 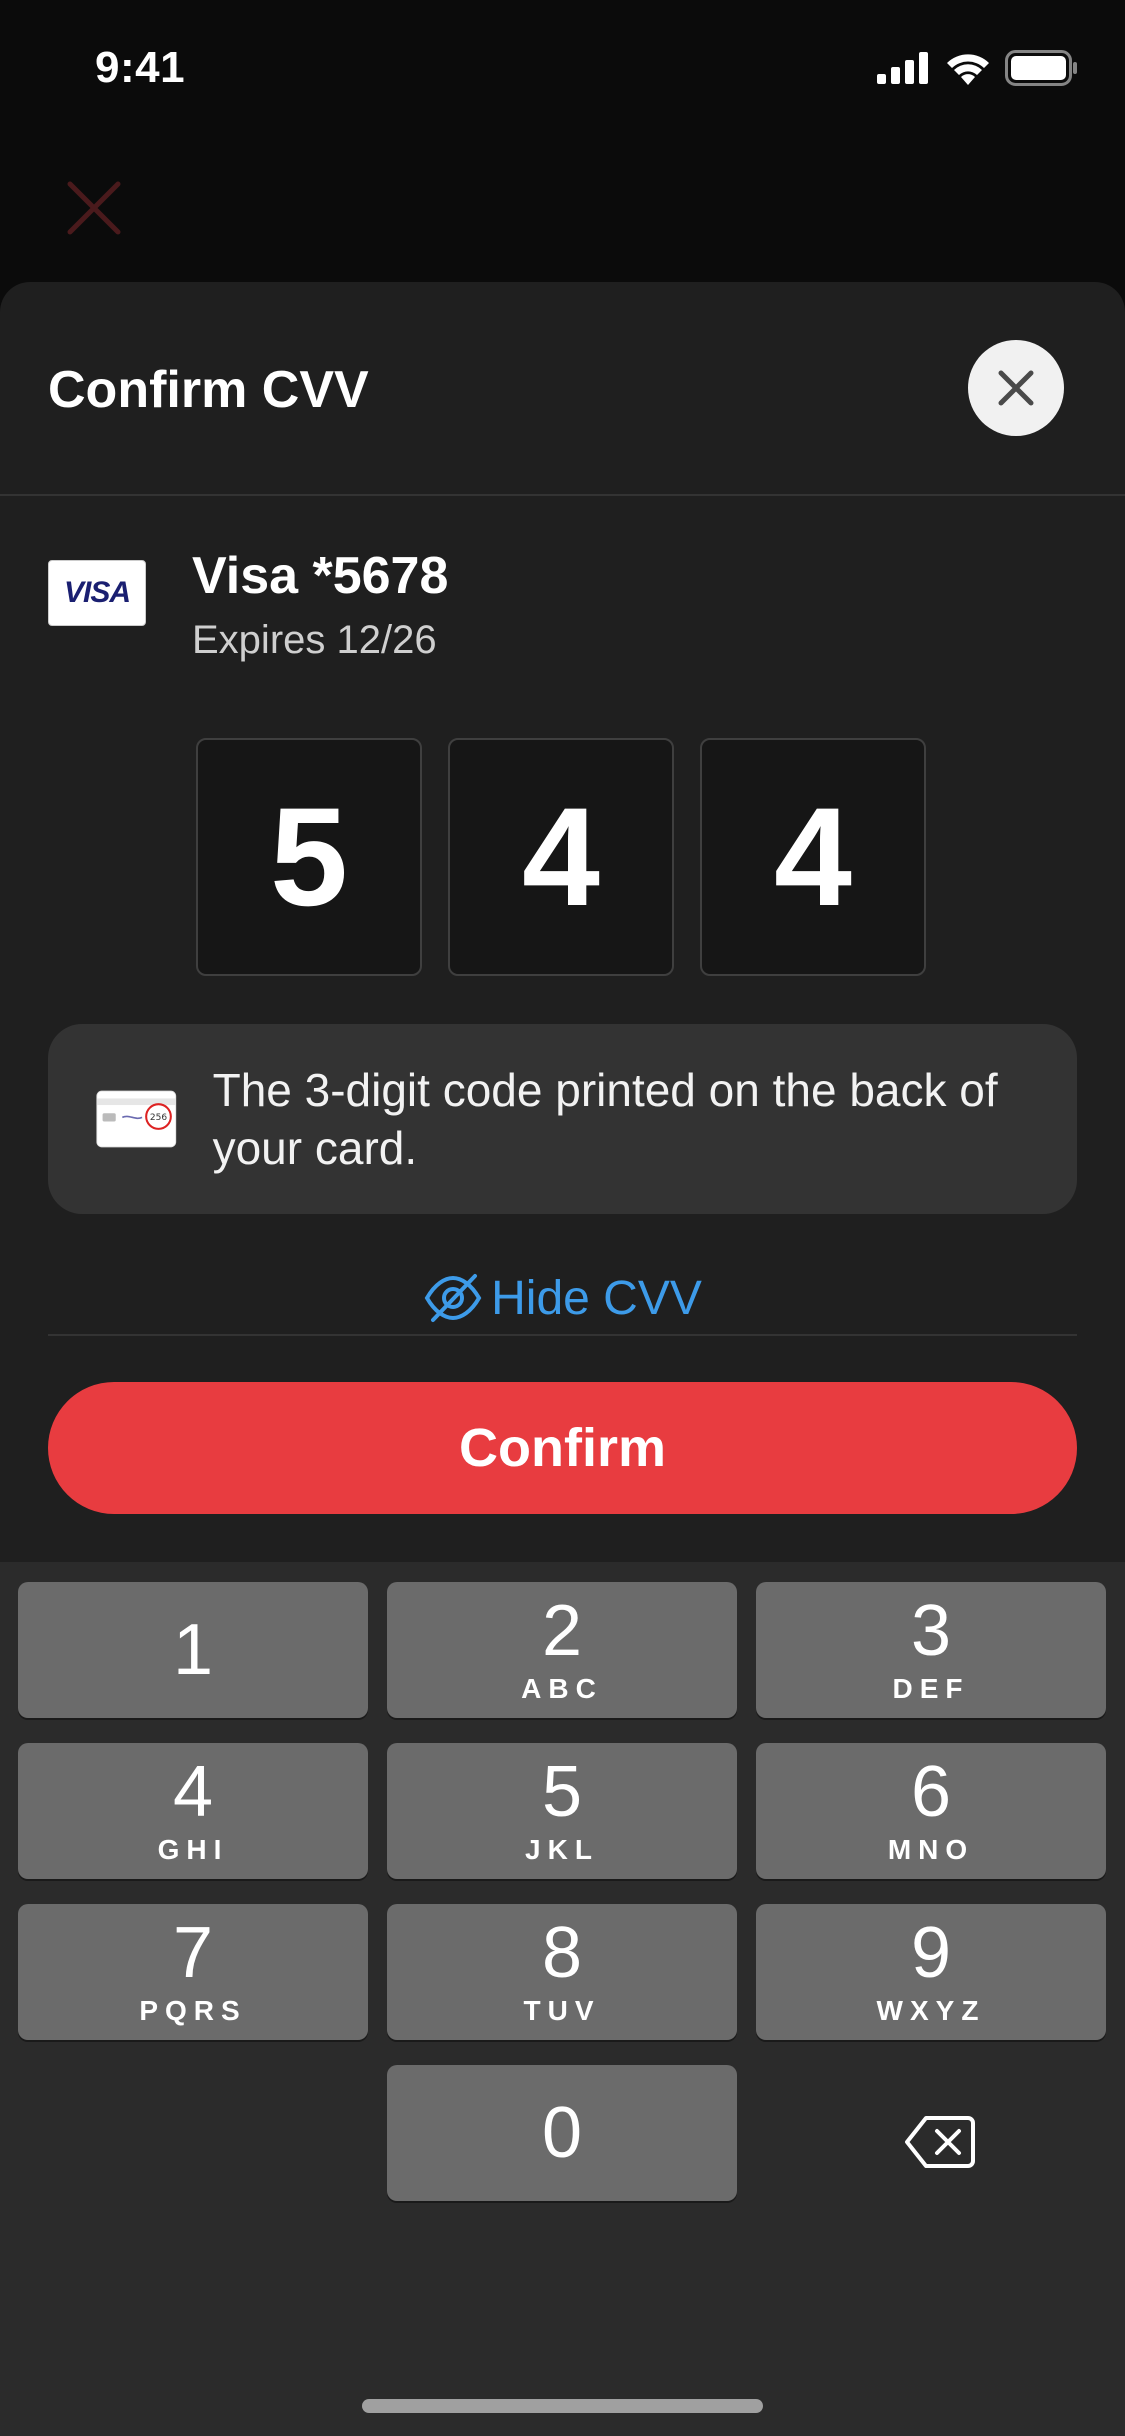 What do you see at coordinates (931, 2010) in the screenshot?
I see `key-letters: WXYZ` at bounding box center [931, 2010].